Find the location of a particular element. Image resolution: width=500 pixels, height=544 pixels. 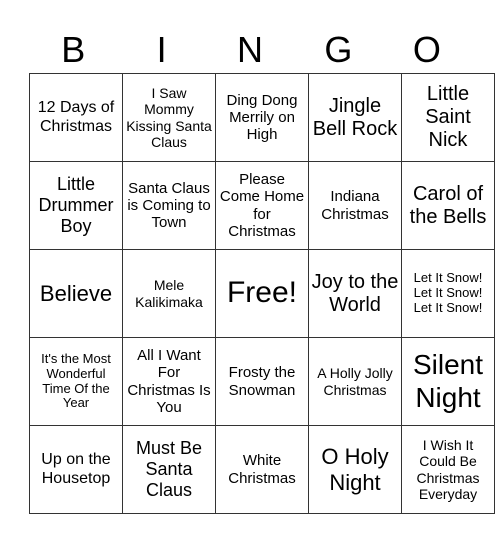

bingo-cell: Carol of the Bells is located at coordinates (448, 205).